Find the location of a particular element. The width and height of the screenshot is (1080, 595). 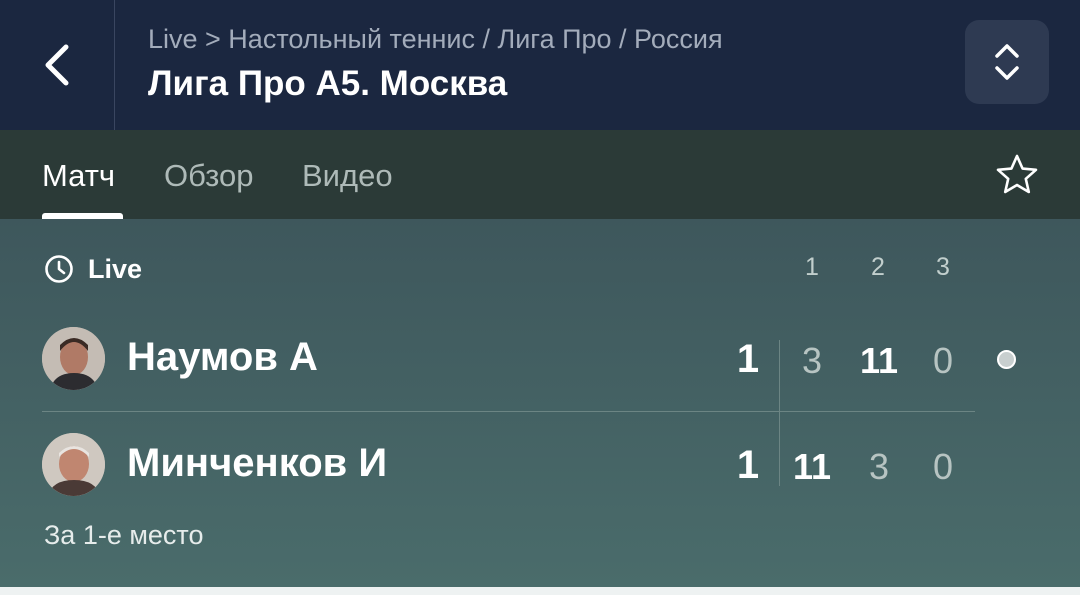

match-status: Live is located at coordinates (93, 269).